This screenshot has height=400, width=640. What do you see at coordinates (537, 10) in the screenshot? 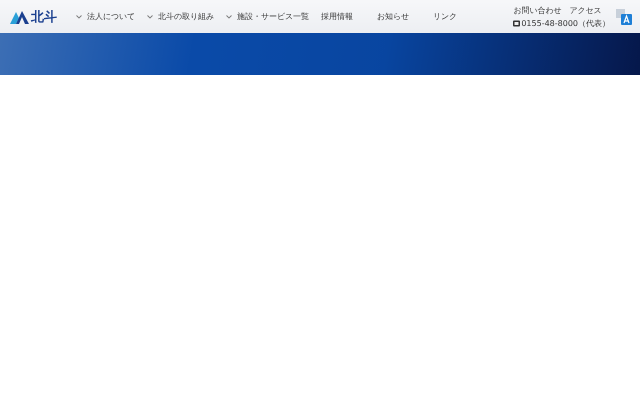
I see `utility-link: お問い合わせ` at bounding box center [537, 10].